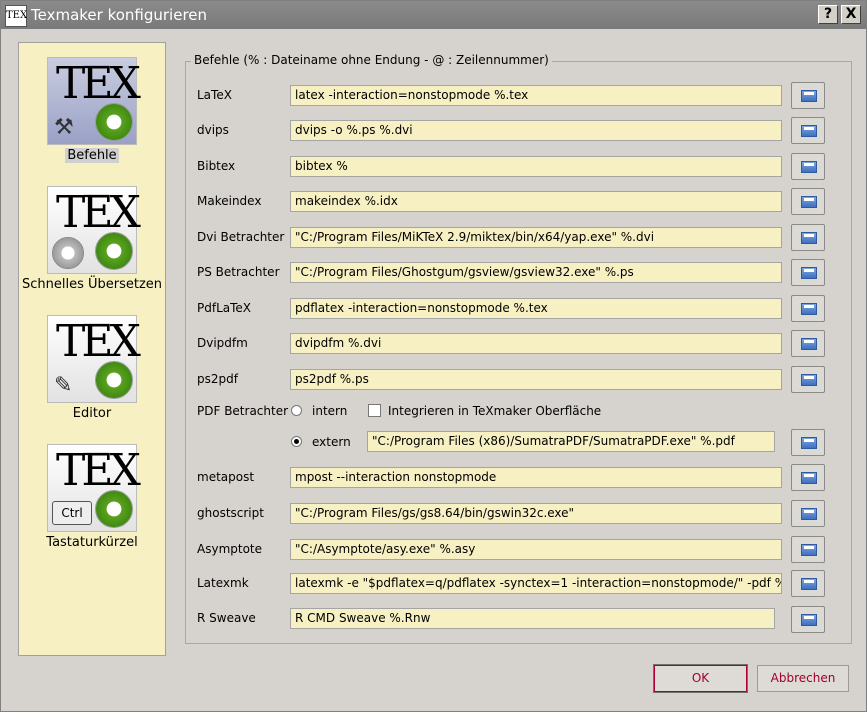 The image size is (867, 712). What do you see at coordinates (63, 385) in the screenshot?
I see `pencil-icon: ✎` at bounding box center [63, 385].